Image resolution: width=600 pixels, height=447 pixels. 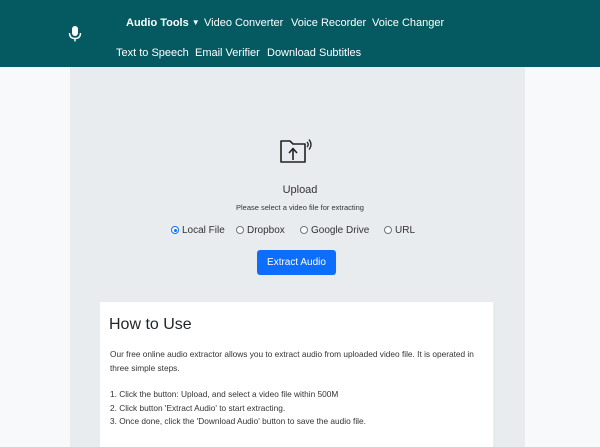 I want to click on nav-text-to-speech: Text to Speech, so click(x=152, y=53).